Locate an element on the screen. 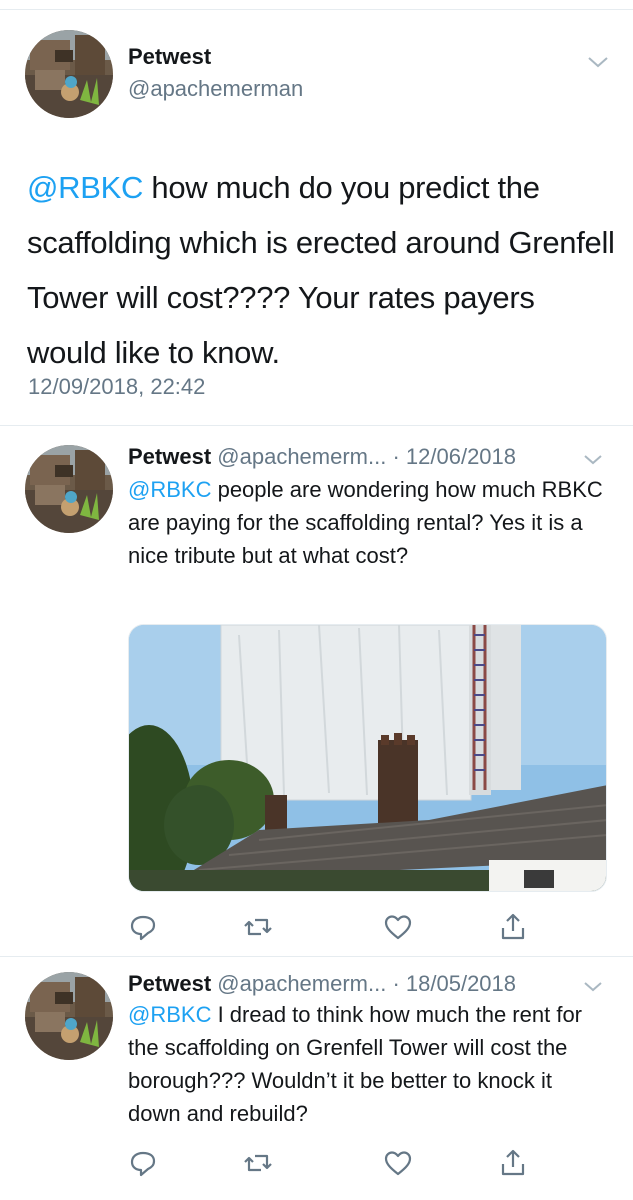 The height and width of the screenshot is (1200, 633). tweet-date: 12/06/2018 is located at coordinates (461, 456).